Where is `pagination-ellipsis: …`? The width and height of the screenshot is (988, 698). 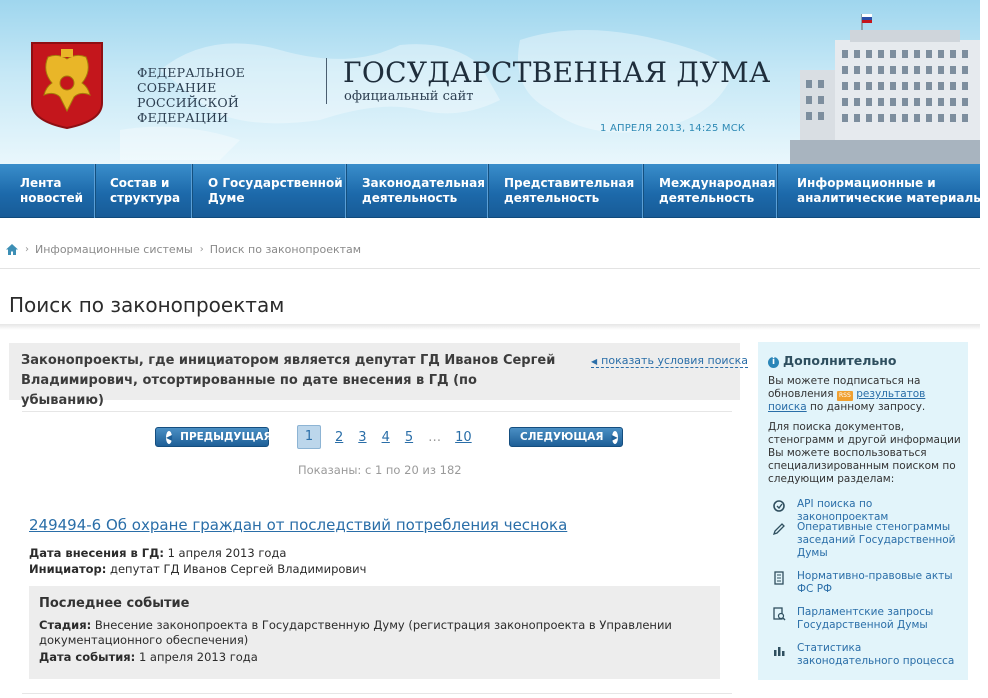
pagination-ellipsis: … is located at coordinates (435, 437).